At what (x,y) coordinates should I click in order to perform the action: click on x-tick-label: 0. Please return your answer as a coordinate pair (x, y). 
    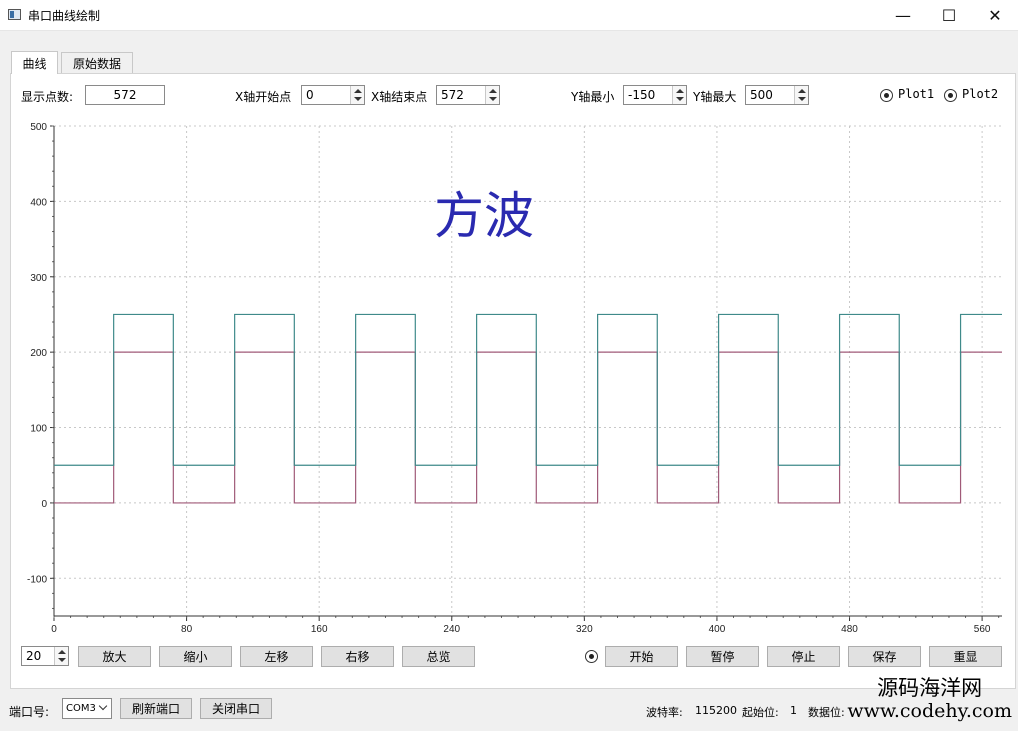
    Looking at the image, I should click on (54, 629).